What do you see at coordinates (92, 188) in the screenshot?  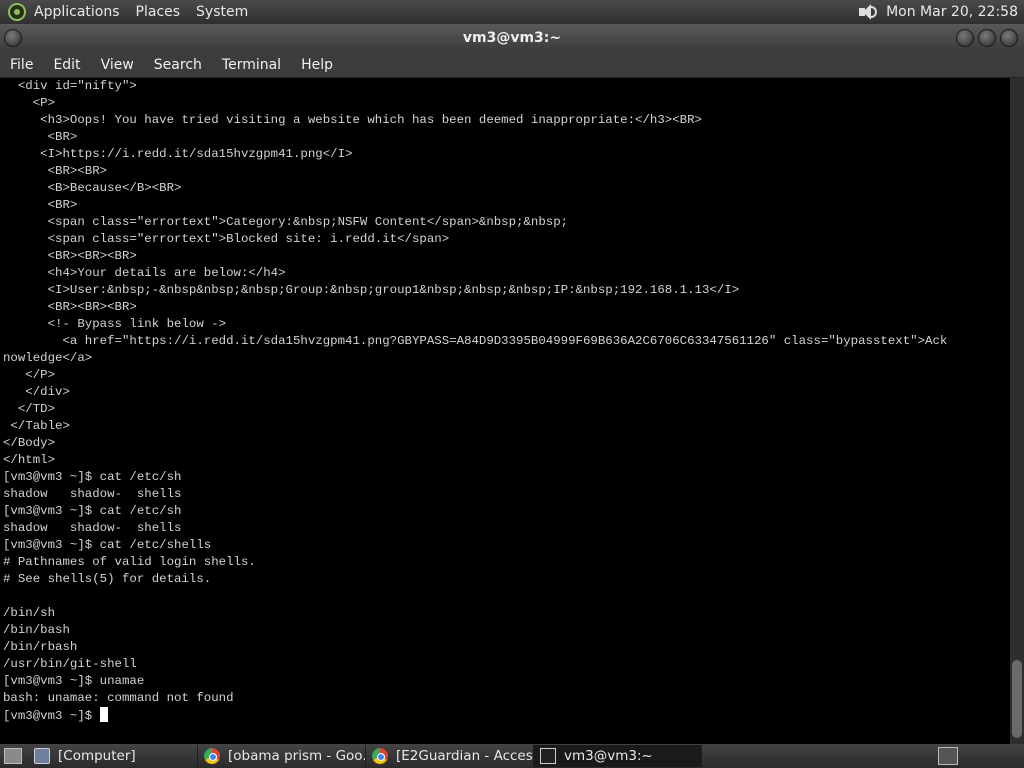 I see `terminal-line: <B>Because</B><BR>` at bounding box center [92, 188].